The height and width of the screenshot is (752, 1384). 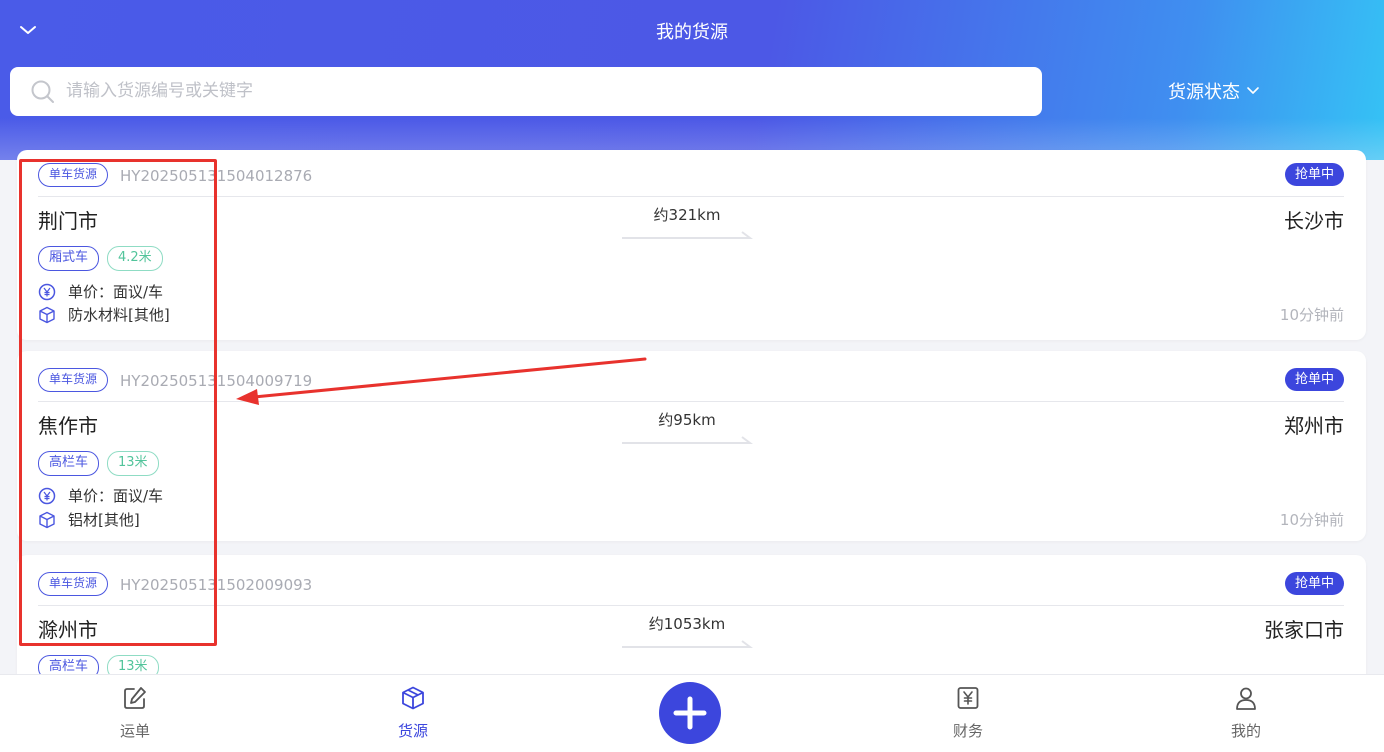 I want to click on origin-city: 滁州市, so click(x=68, y=630).